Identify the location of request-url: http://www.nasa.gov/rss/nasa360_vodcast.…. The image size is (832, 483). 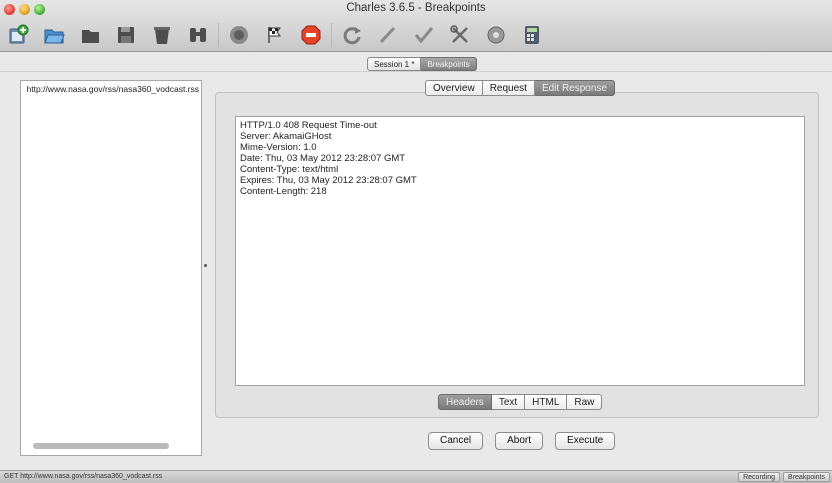
(112, 89).